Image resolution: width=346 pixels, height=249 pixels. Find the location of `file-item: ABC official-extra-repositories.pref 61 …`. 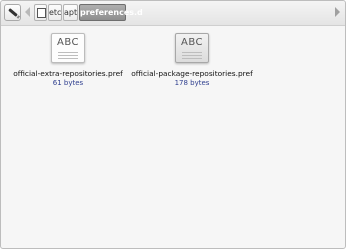

file-item: ABC official-extra-repositories.pref 61 … is located at coordinates (68, 60).